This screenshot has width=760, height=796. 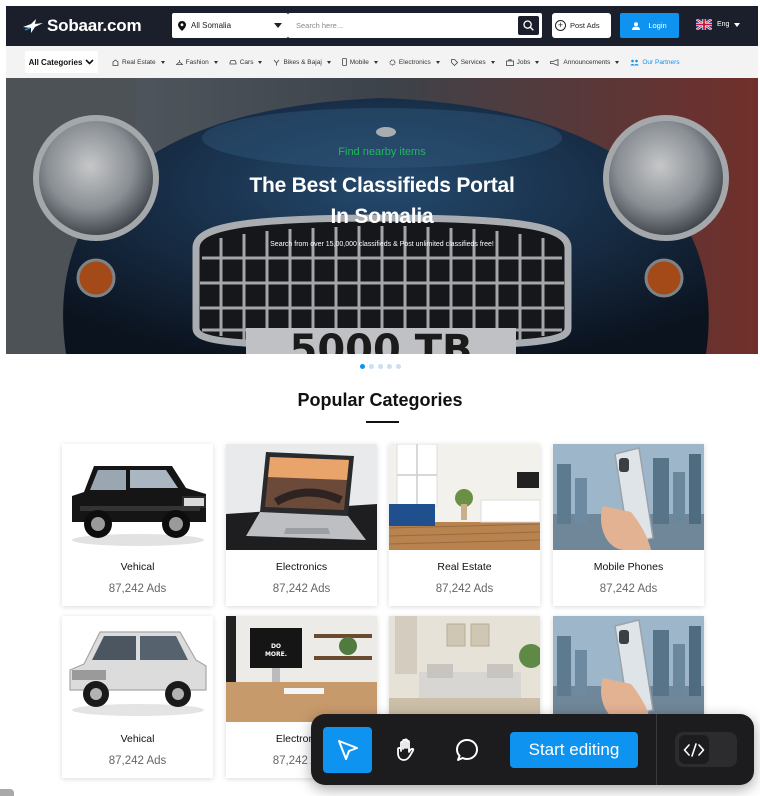 What do you see at coordinates (560, 25) in the screenshot?
I see `plus-icon: +` at bounding box center [560, 25].